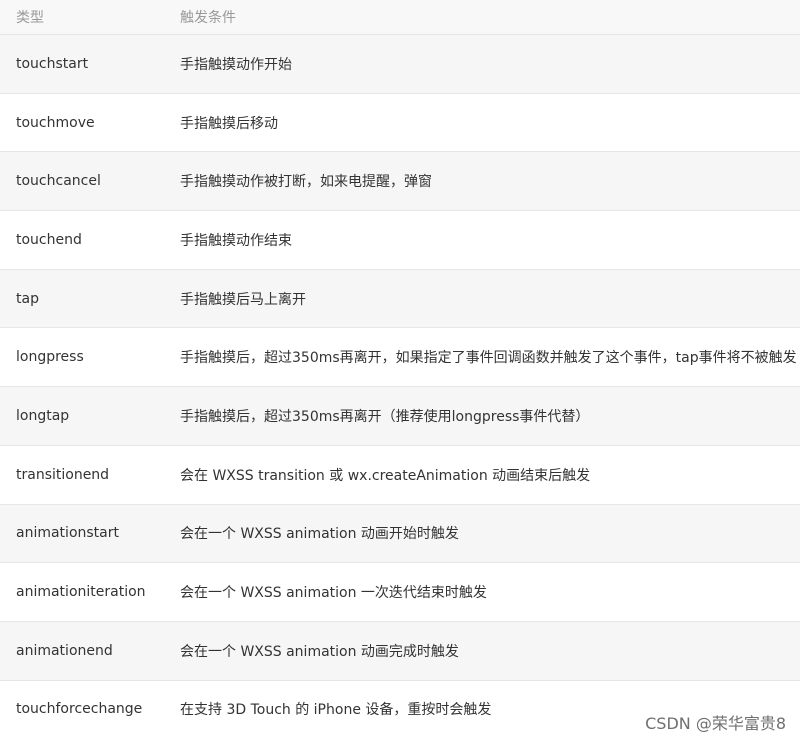  Describe the element at coordinates (64, 650) in the screenshot. I see `event-type: animationend` at that location.